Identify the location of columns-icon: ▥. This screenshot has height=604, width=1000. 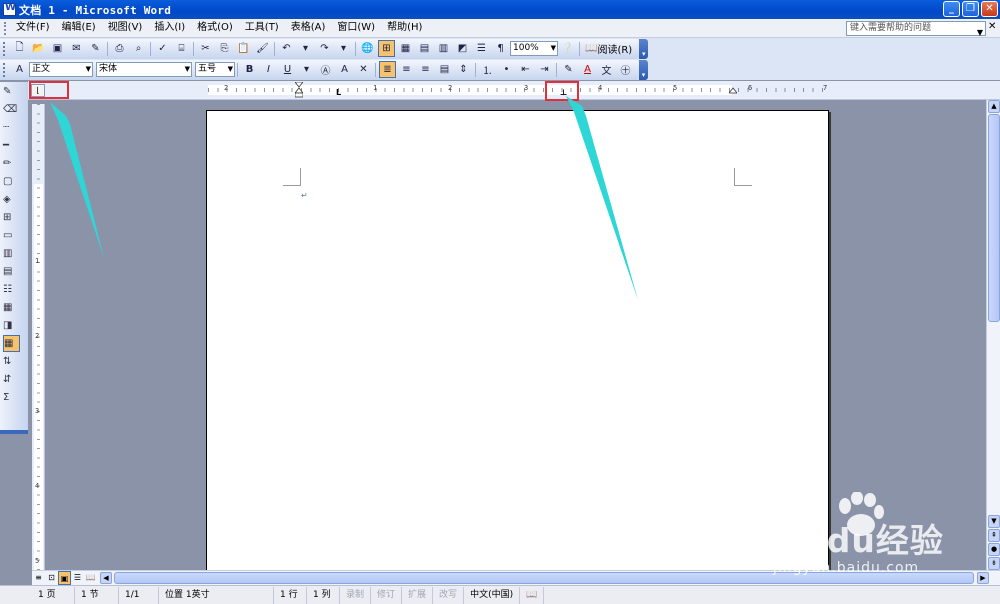
(443, 48).